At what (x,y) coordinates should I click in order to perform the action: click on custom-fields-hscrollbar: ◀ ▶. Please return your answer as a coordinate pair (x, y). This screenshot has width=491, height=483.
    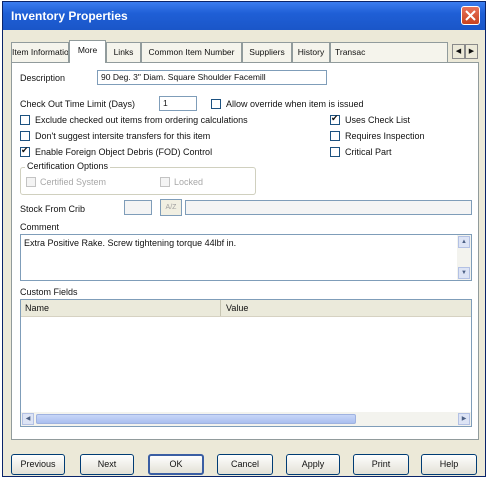
    Looking at the image, I should click on (246, 419).